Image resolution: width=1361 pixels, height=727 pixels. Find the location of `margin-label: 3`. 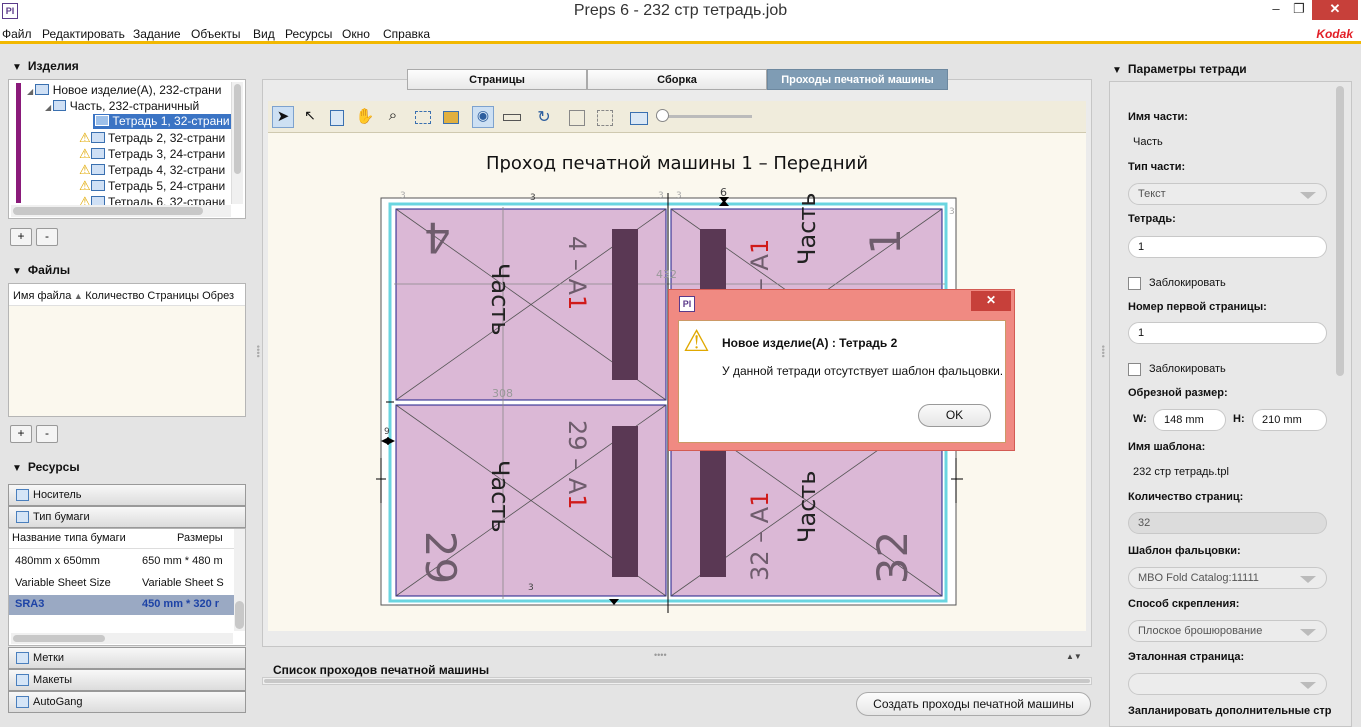

margin-label: 3 is located at coordinates (533, 198).